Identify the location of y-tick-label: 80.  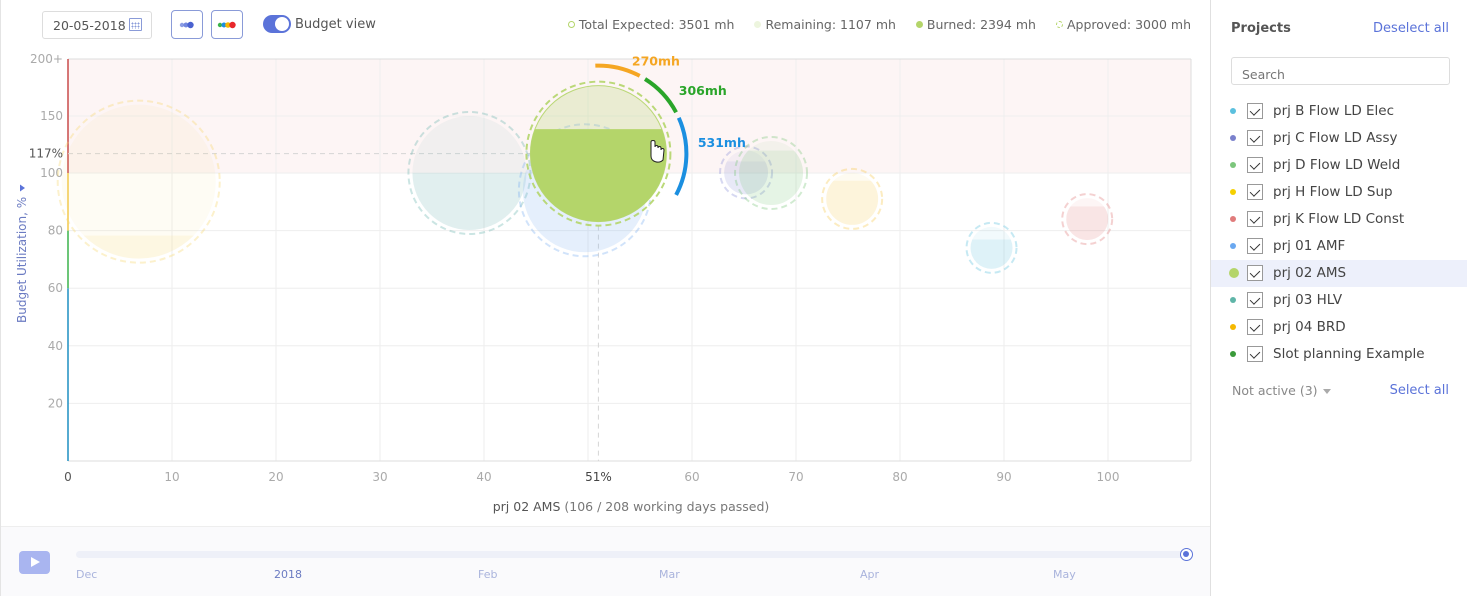
(55, 231).